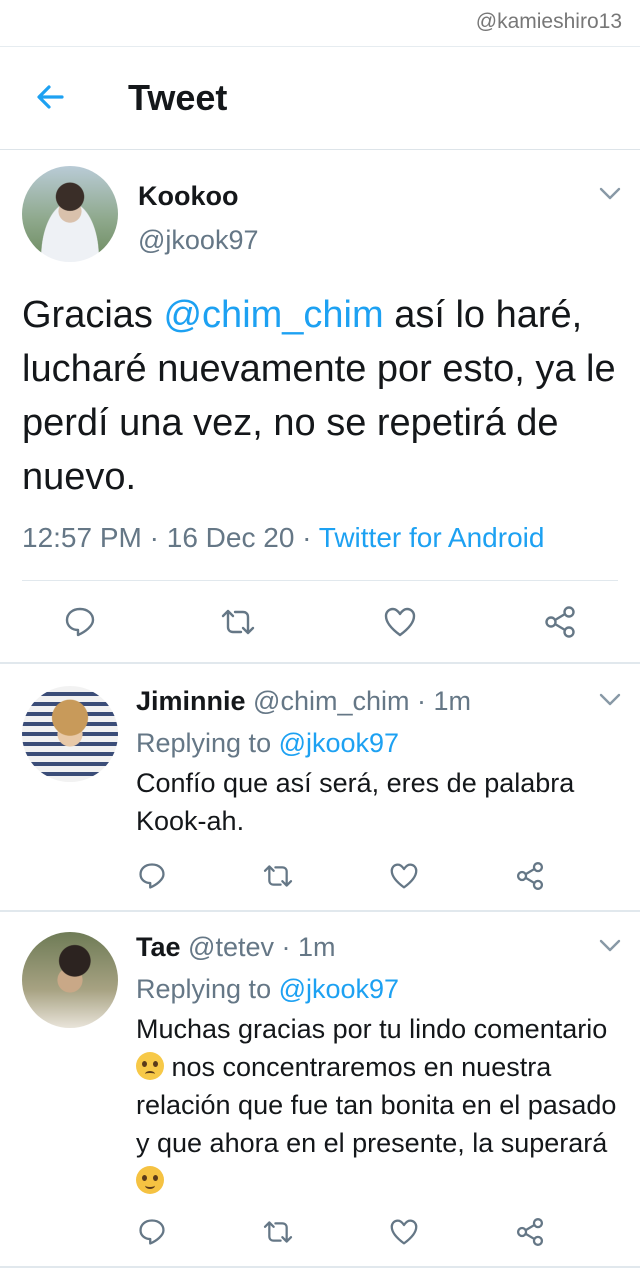  I want to click on reply-author-handle: @tetev, so click(231, 947).